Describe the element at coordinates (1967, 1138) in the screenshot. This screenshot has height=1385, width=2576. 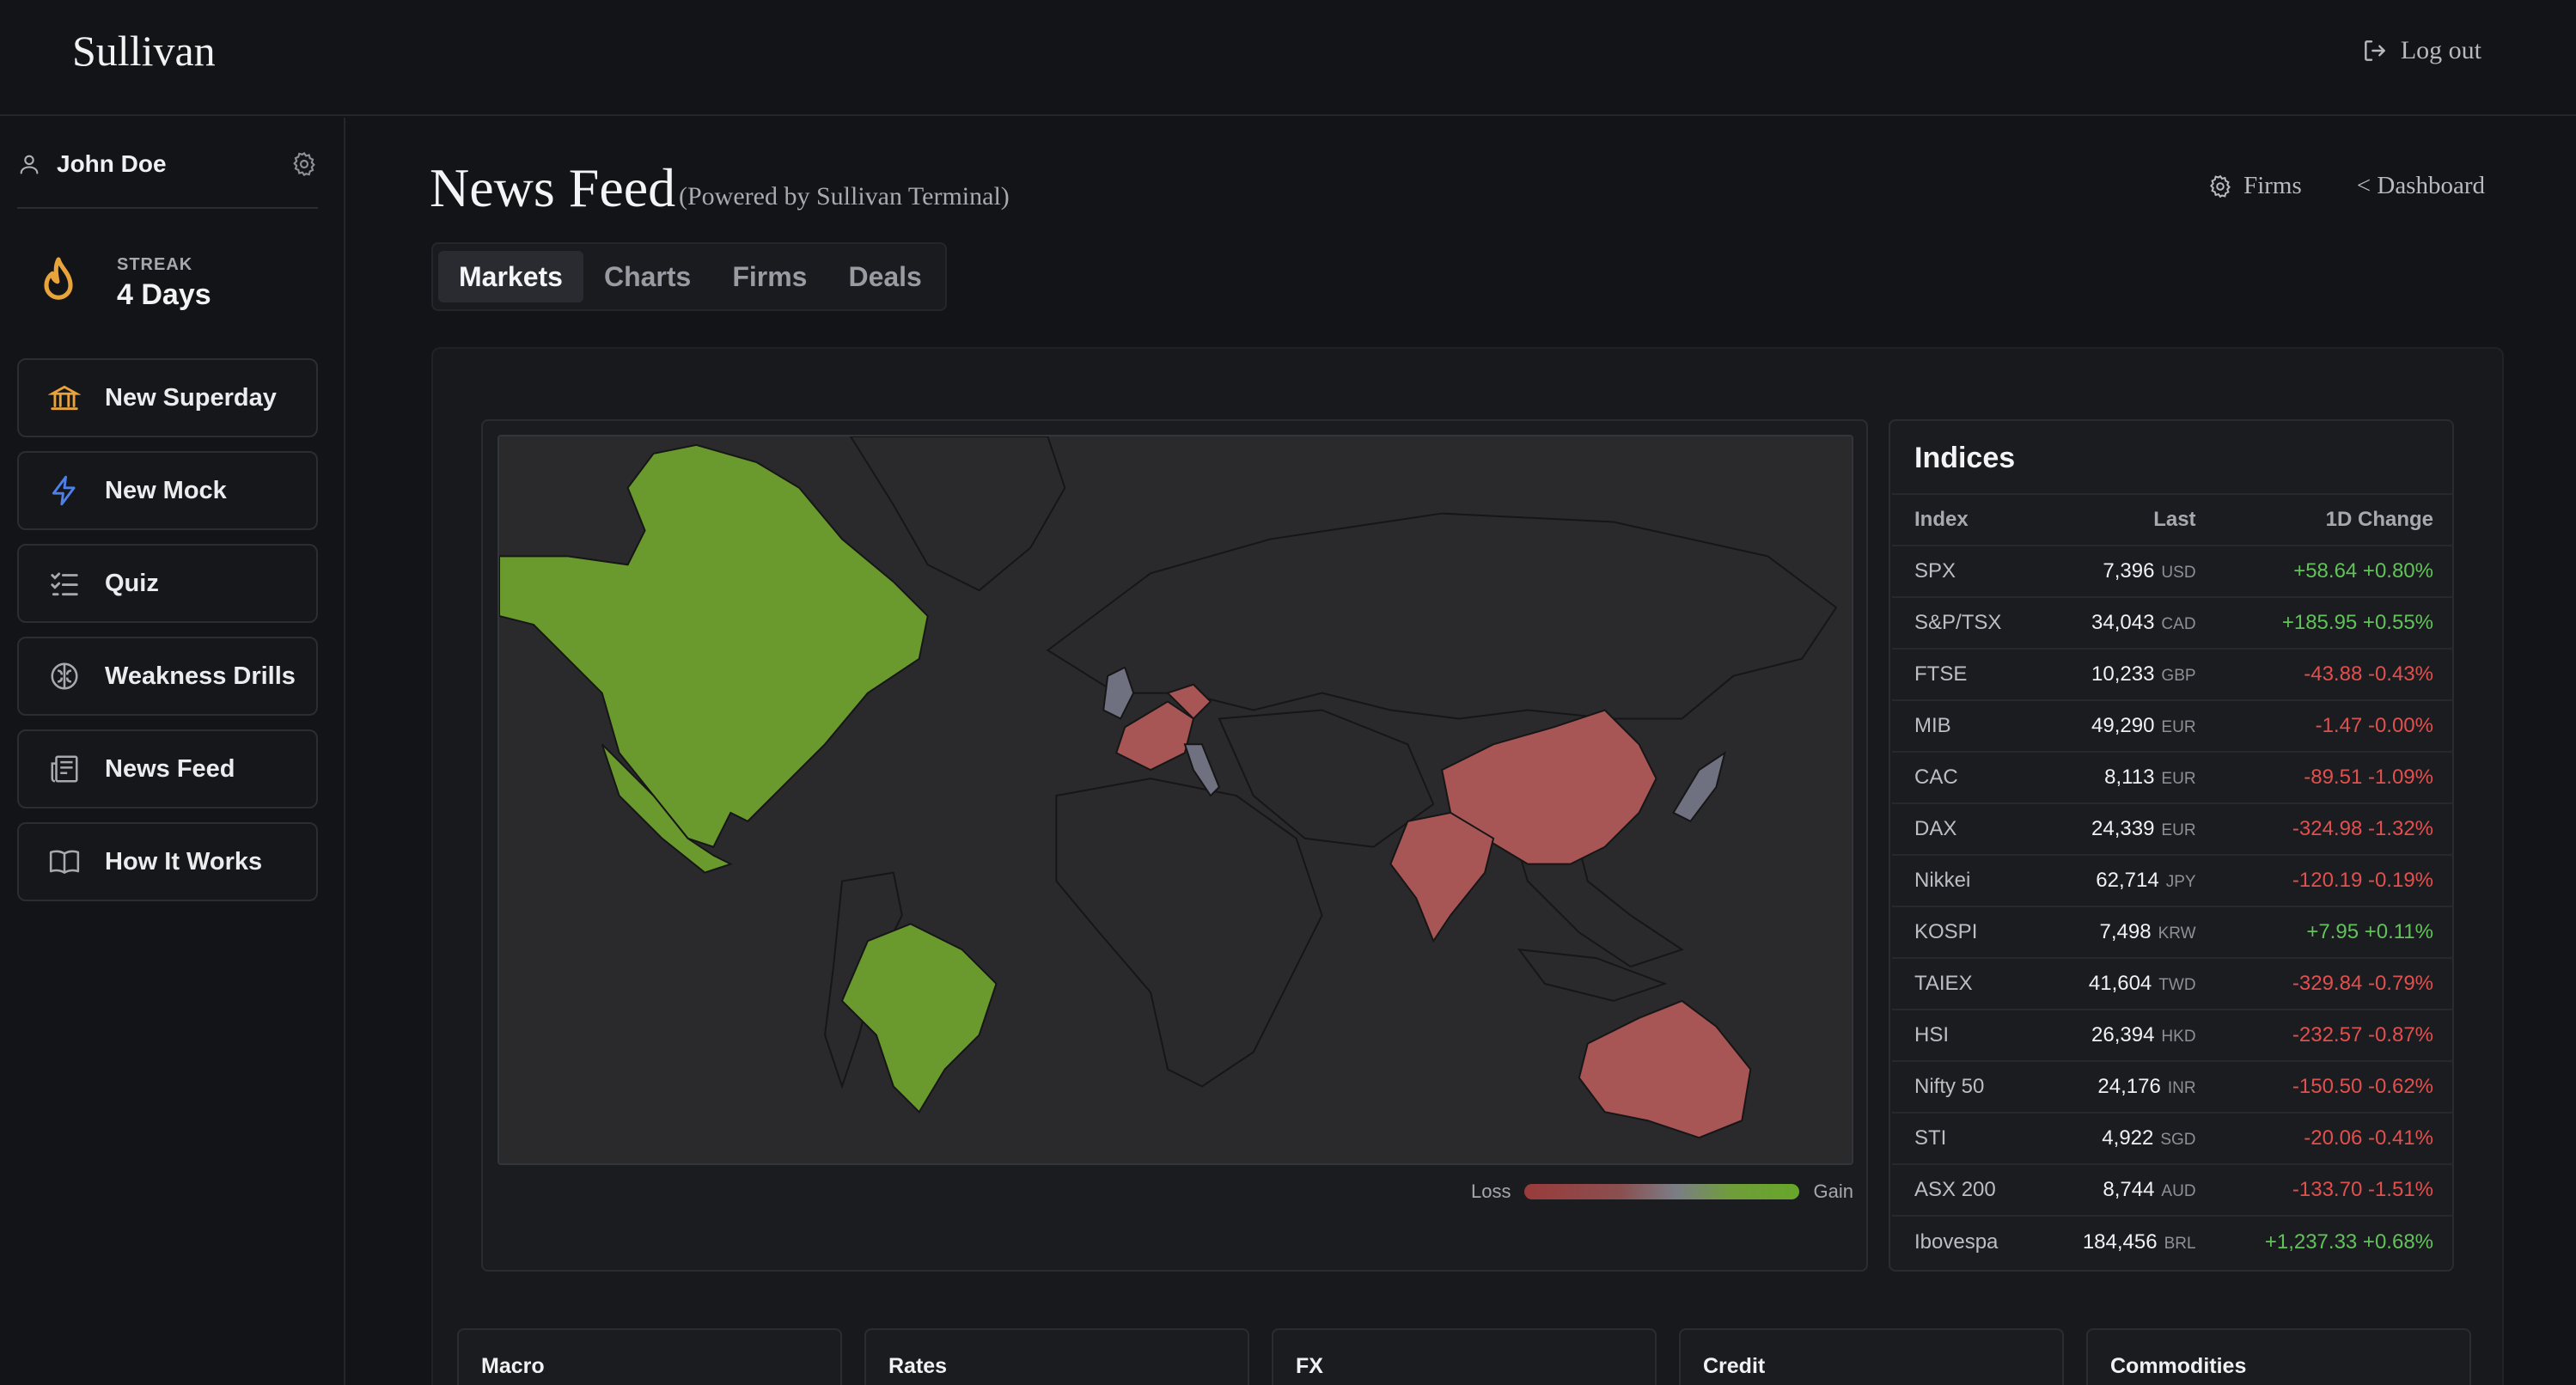
I see `index-name: STI` at that location.